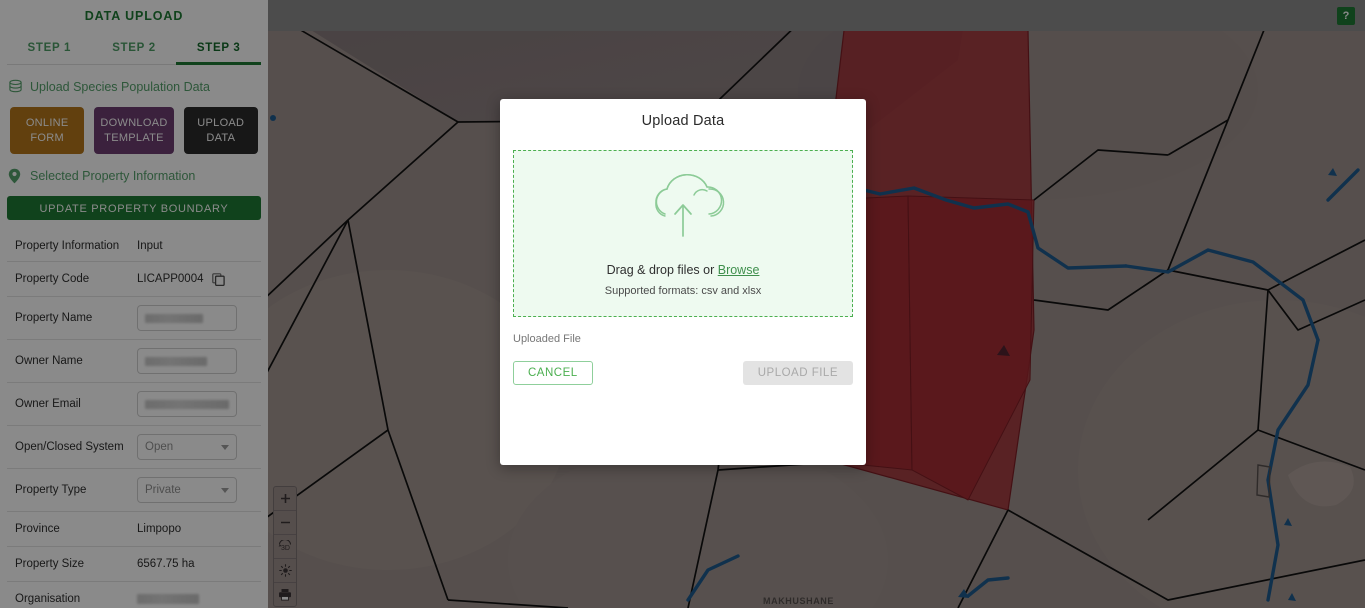 The width and height of the screenshot is (1365, 608). I want to click on dropzone-prompt: Drag & drop files or, so click(662, 270).